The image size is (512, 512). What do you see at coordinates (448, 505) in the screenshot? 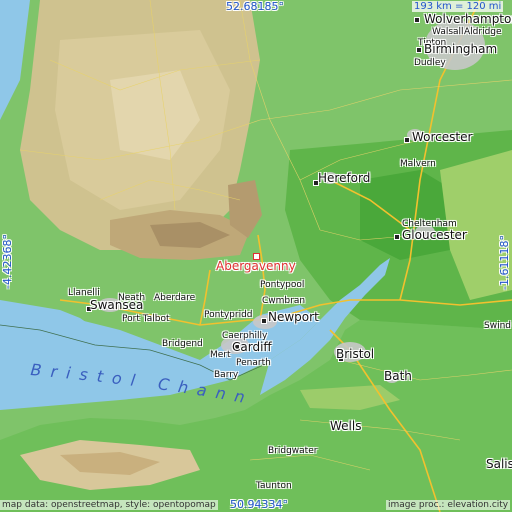
I see `credit-image-proc: image proc.: elevation.city` at bounding box center [448, 505].